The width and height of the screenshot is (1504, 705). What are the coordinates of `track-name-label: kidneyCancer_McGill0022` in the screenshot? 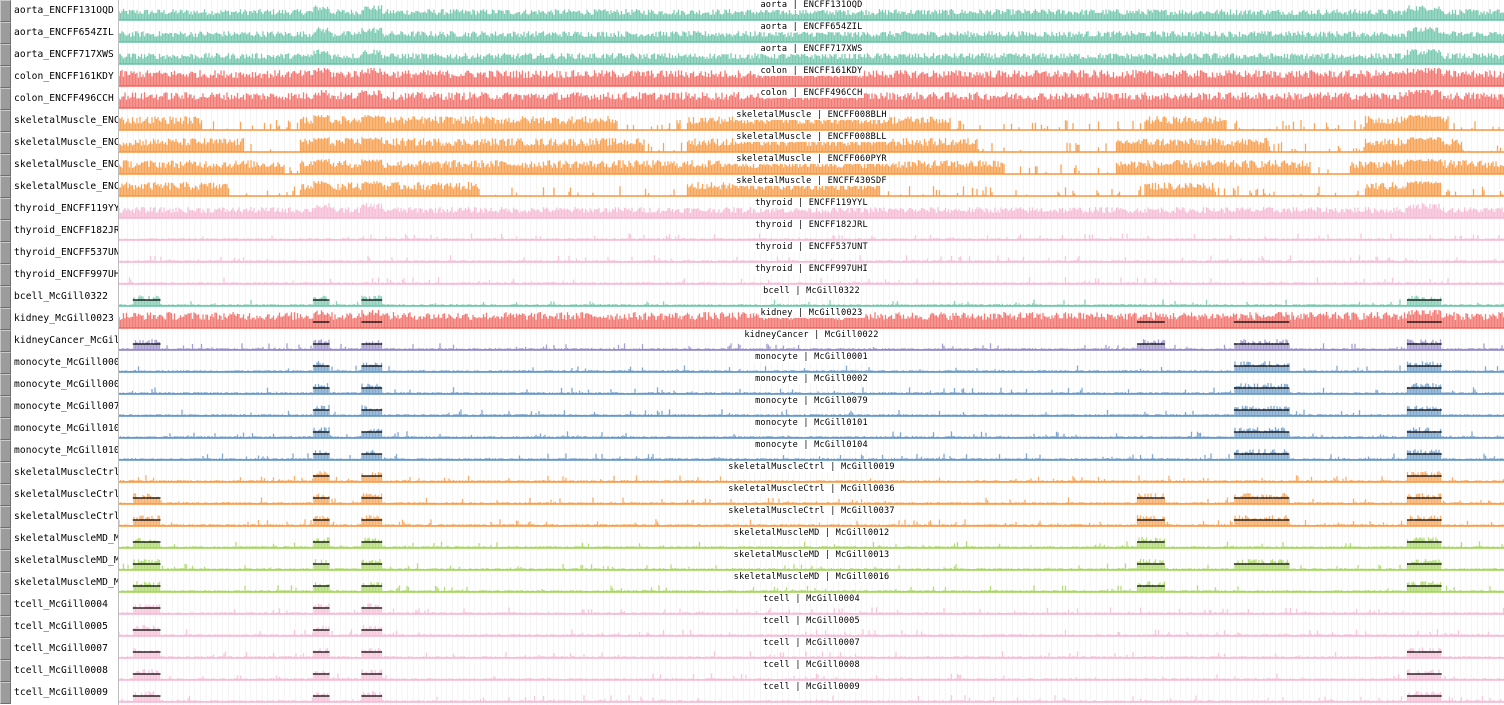 It's located at (66, 341).